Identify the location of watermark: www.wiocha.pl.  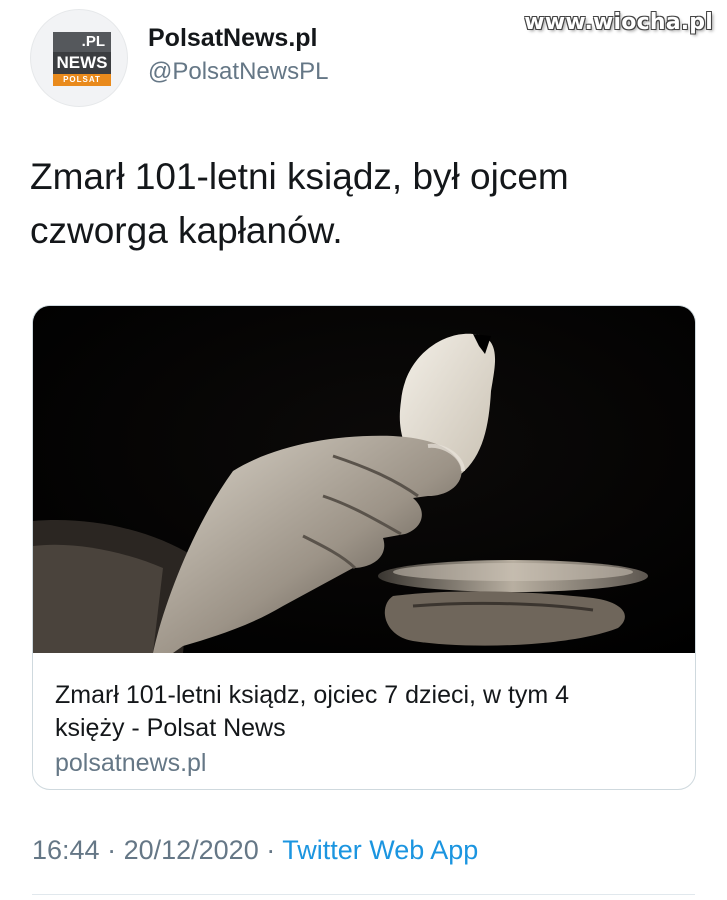
(618, 22).